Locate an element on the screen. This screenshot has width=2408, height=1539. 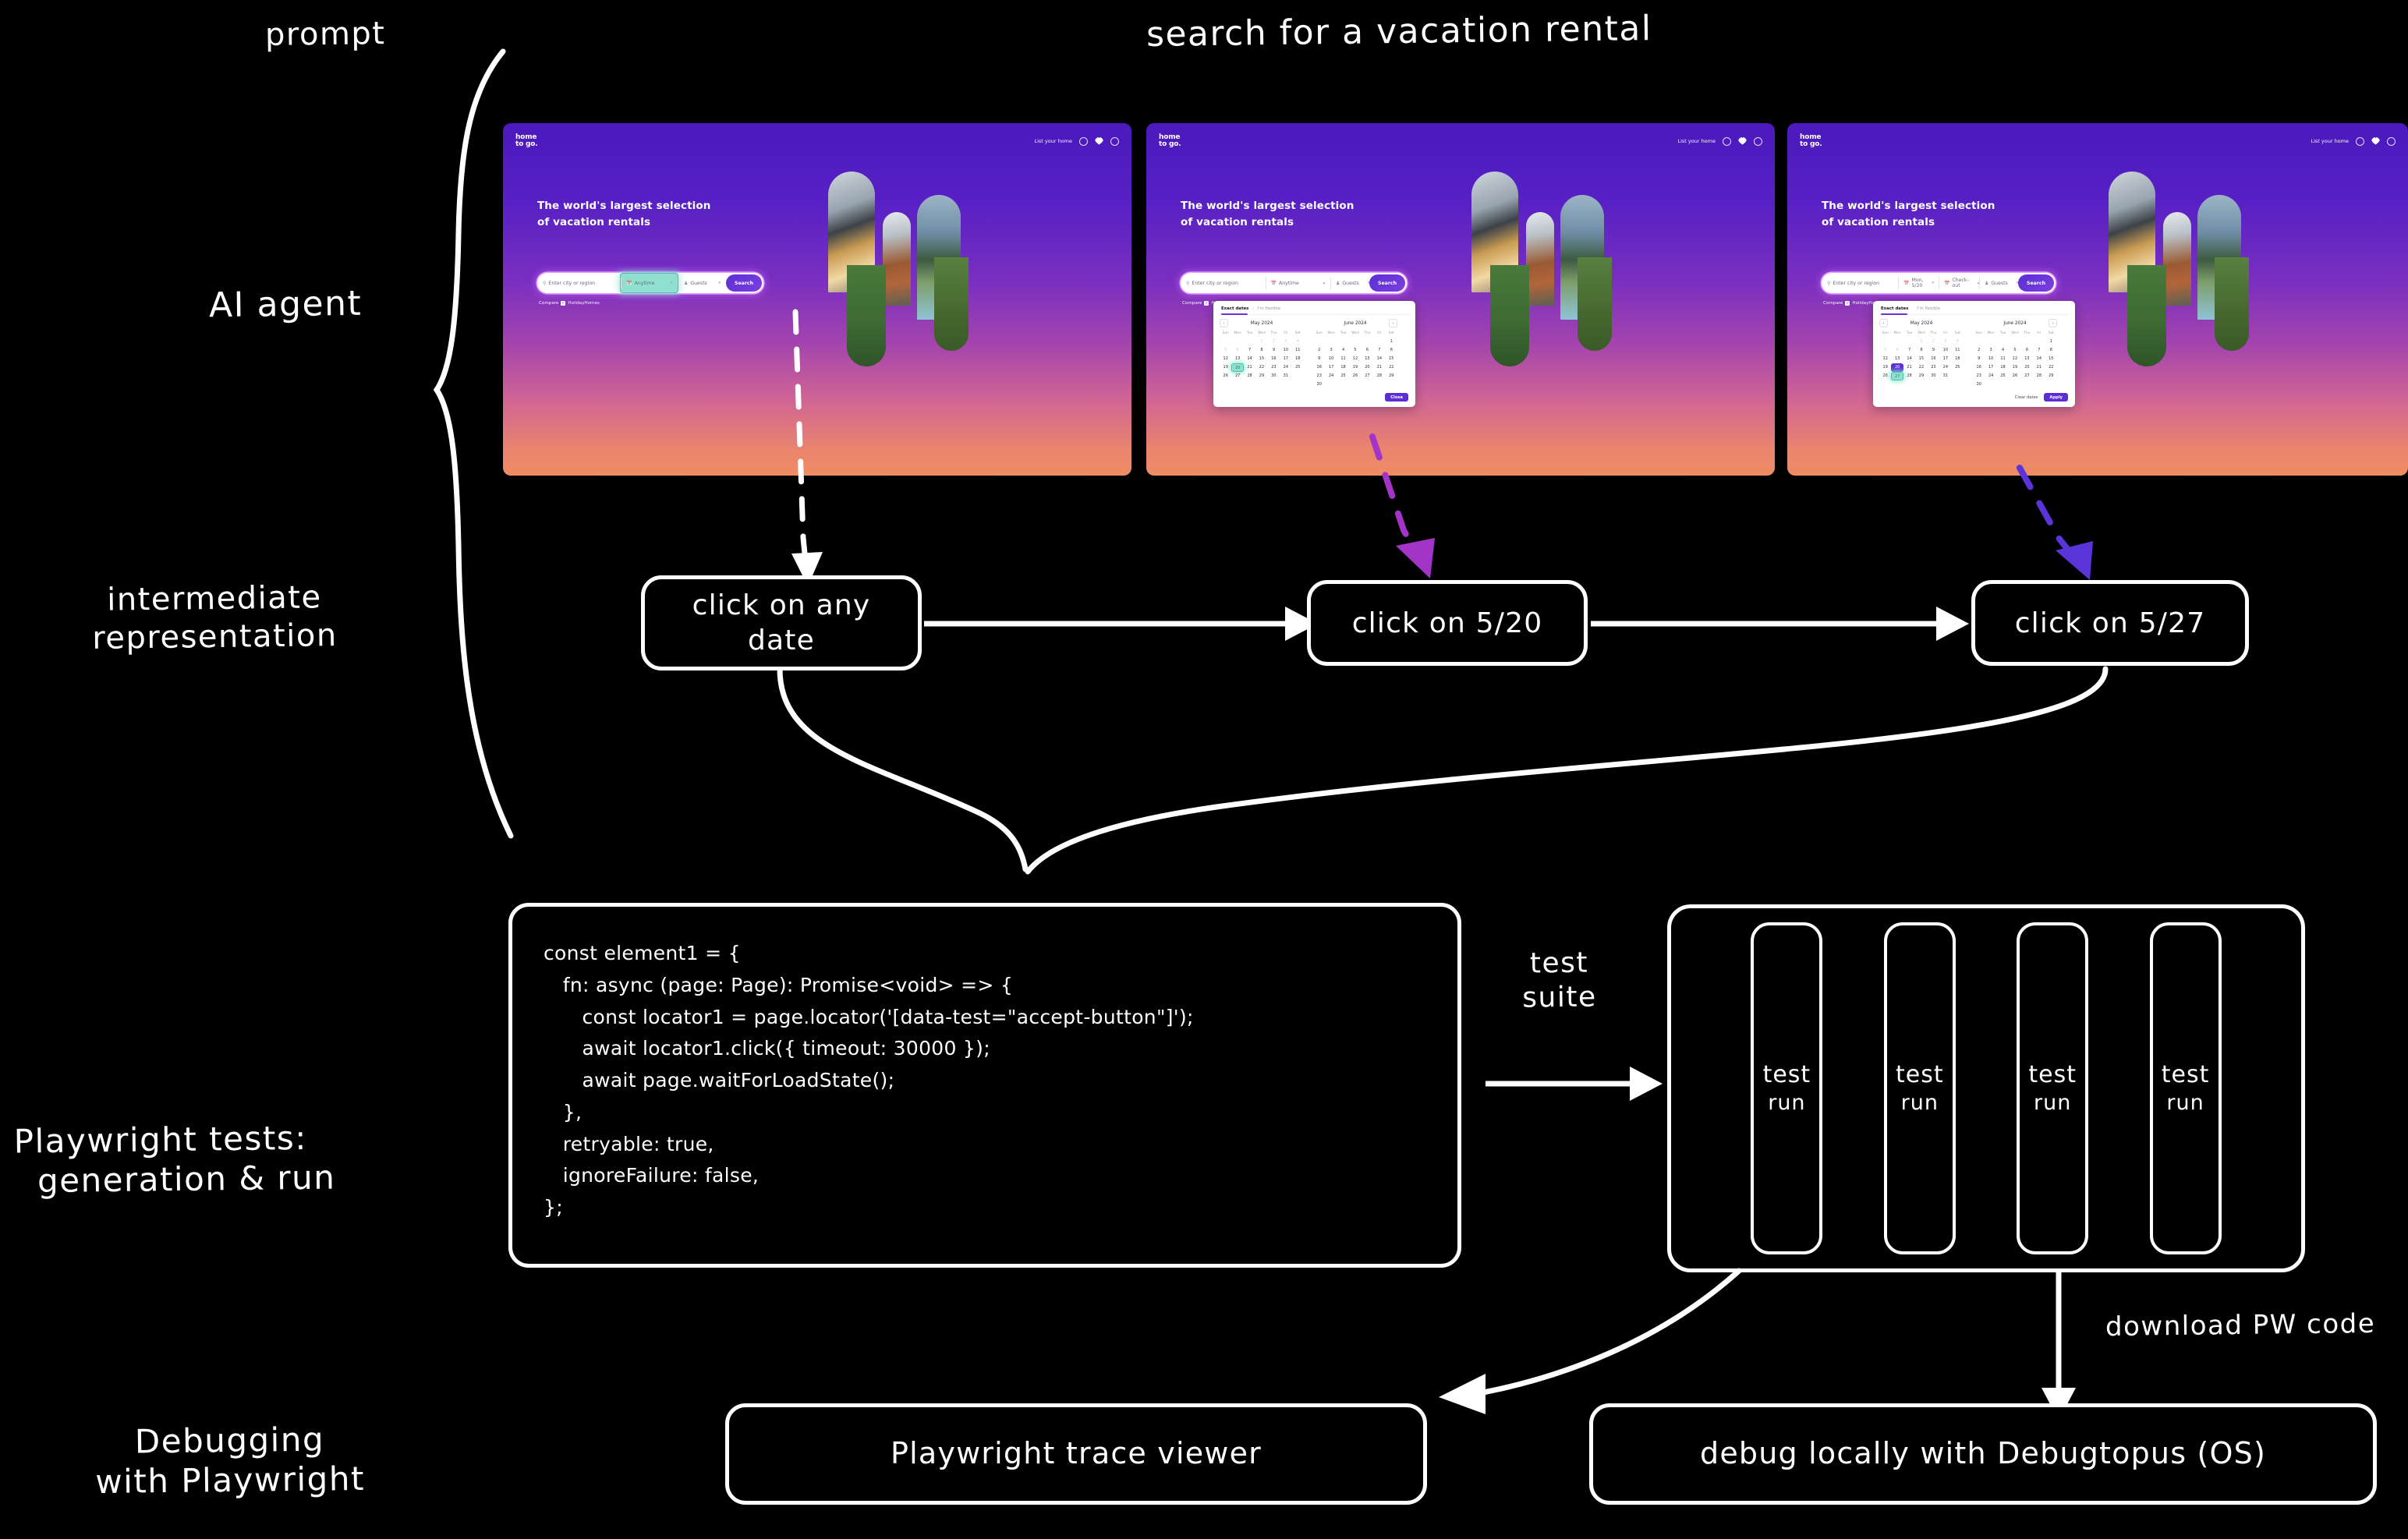
calendar-day-10: 10 is located at coordinates (1945, 351).